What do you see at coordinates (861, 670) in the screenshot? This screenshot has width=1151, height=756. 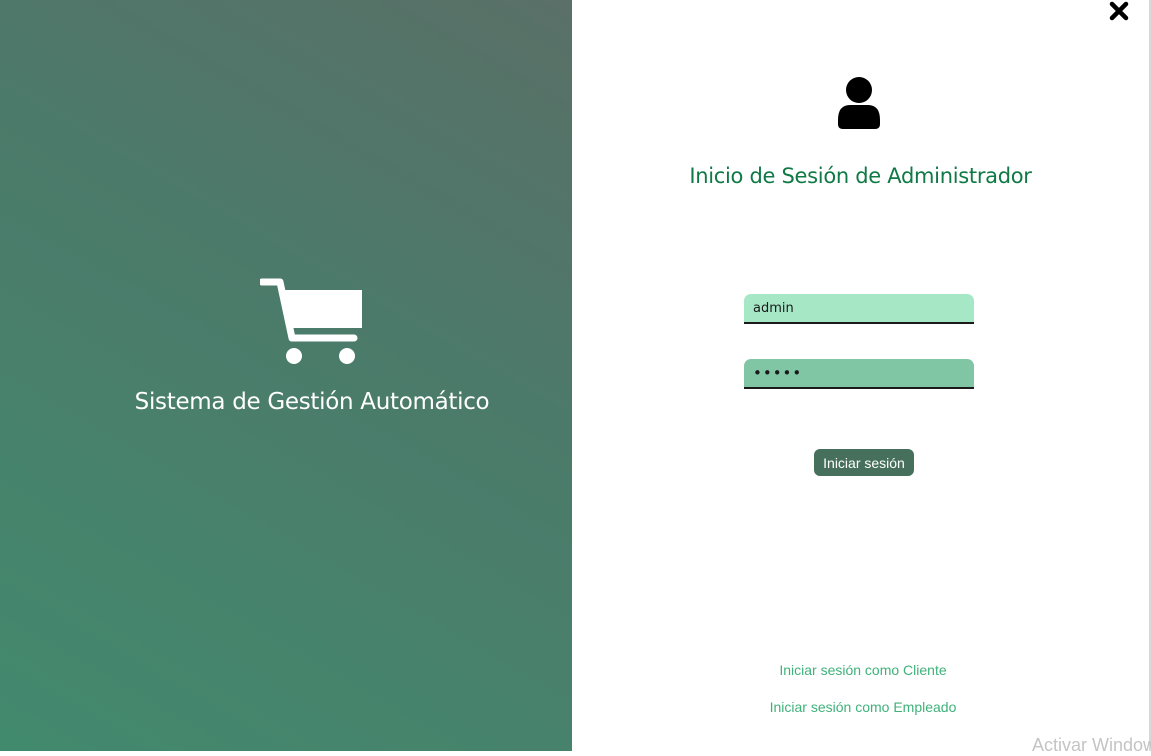 I see `client-login-link: Iniciar sesión como Cliente` at bounding box center [861, 670].